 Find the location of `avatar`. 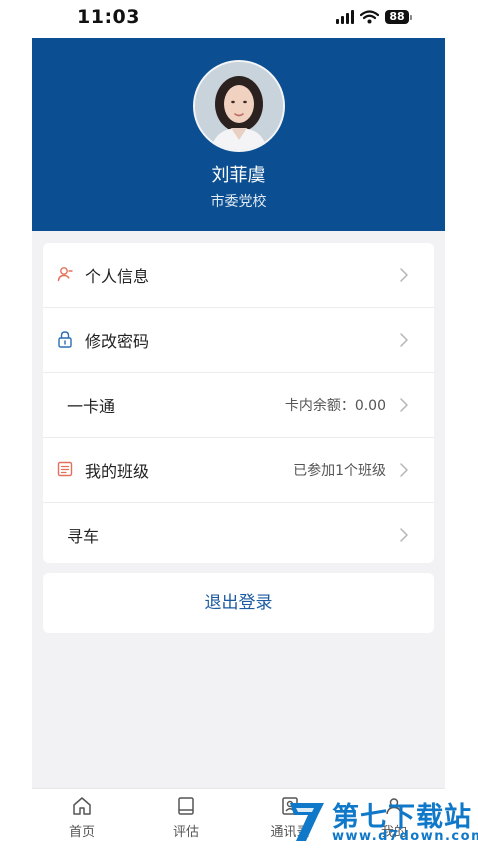

avatar is located at coordinates (239, 106).